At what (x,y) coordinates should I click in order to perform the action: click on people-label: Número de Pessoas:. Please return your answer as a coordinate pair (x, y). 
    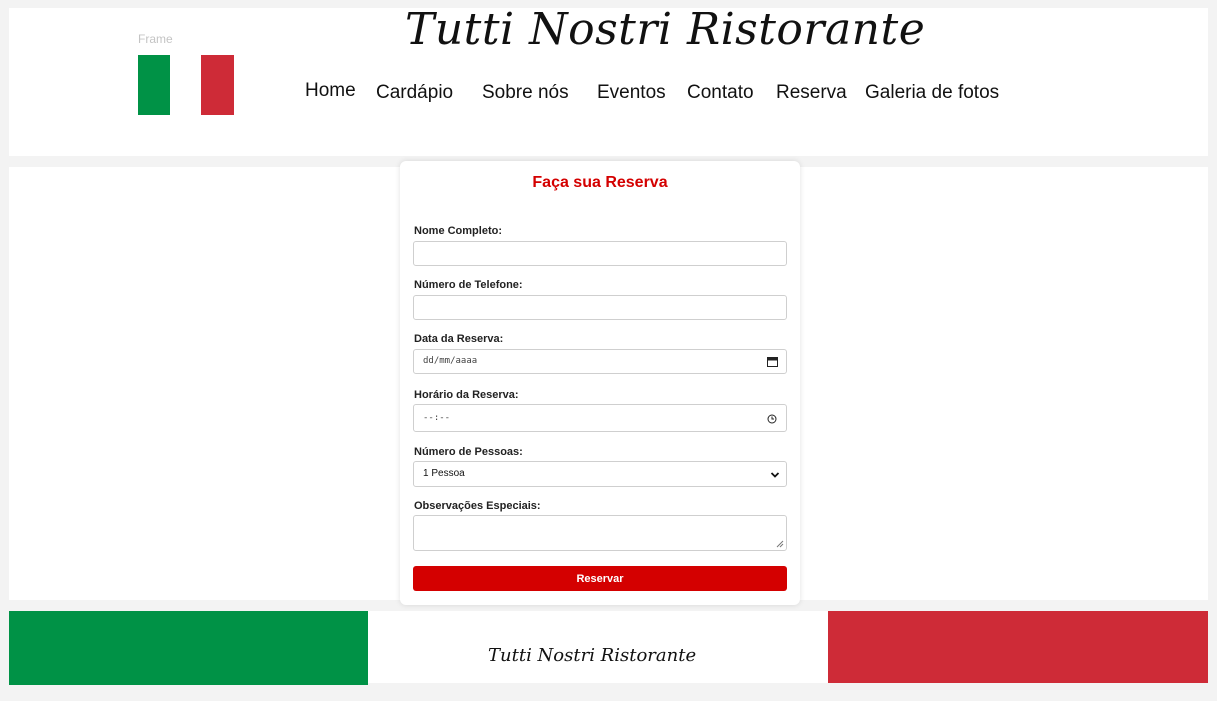
    Looking at the image, I should click on (468, 452).